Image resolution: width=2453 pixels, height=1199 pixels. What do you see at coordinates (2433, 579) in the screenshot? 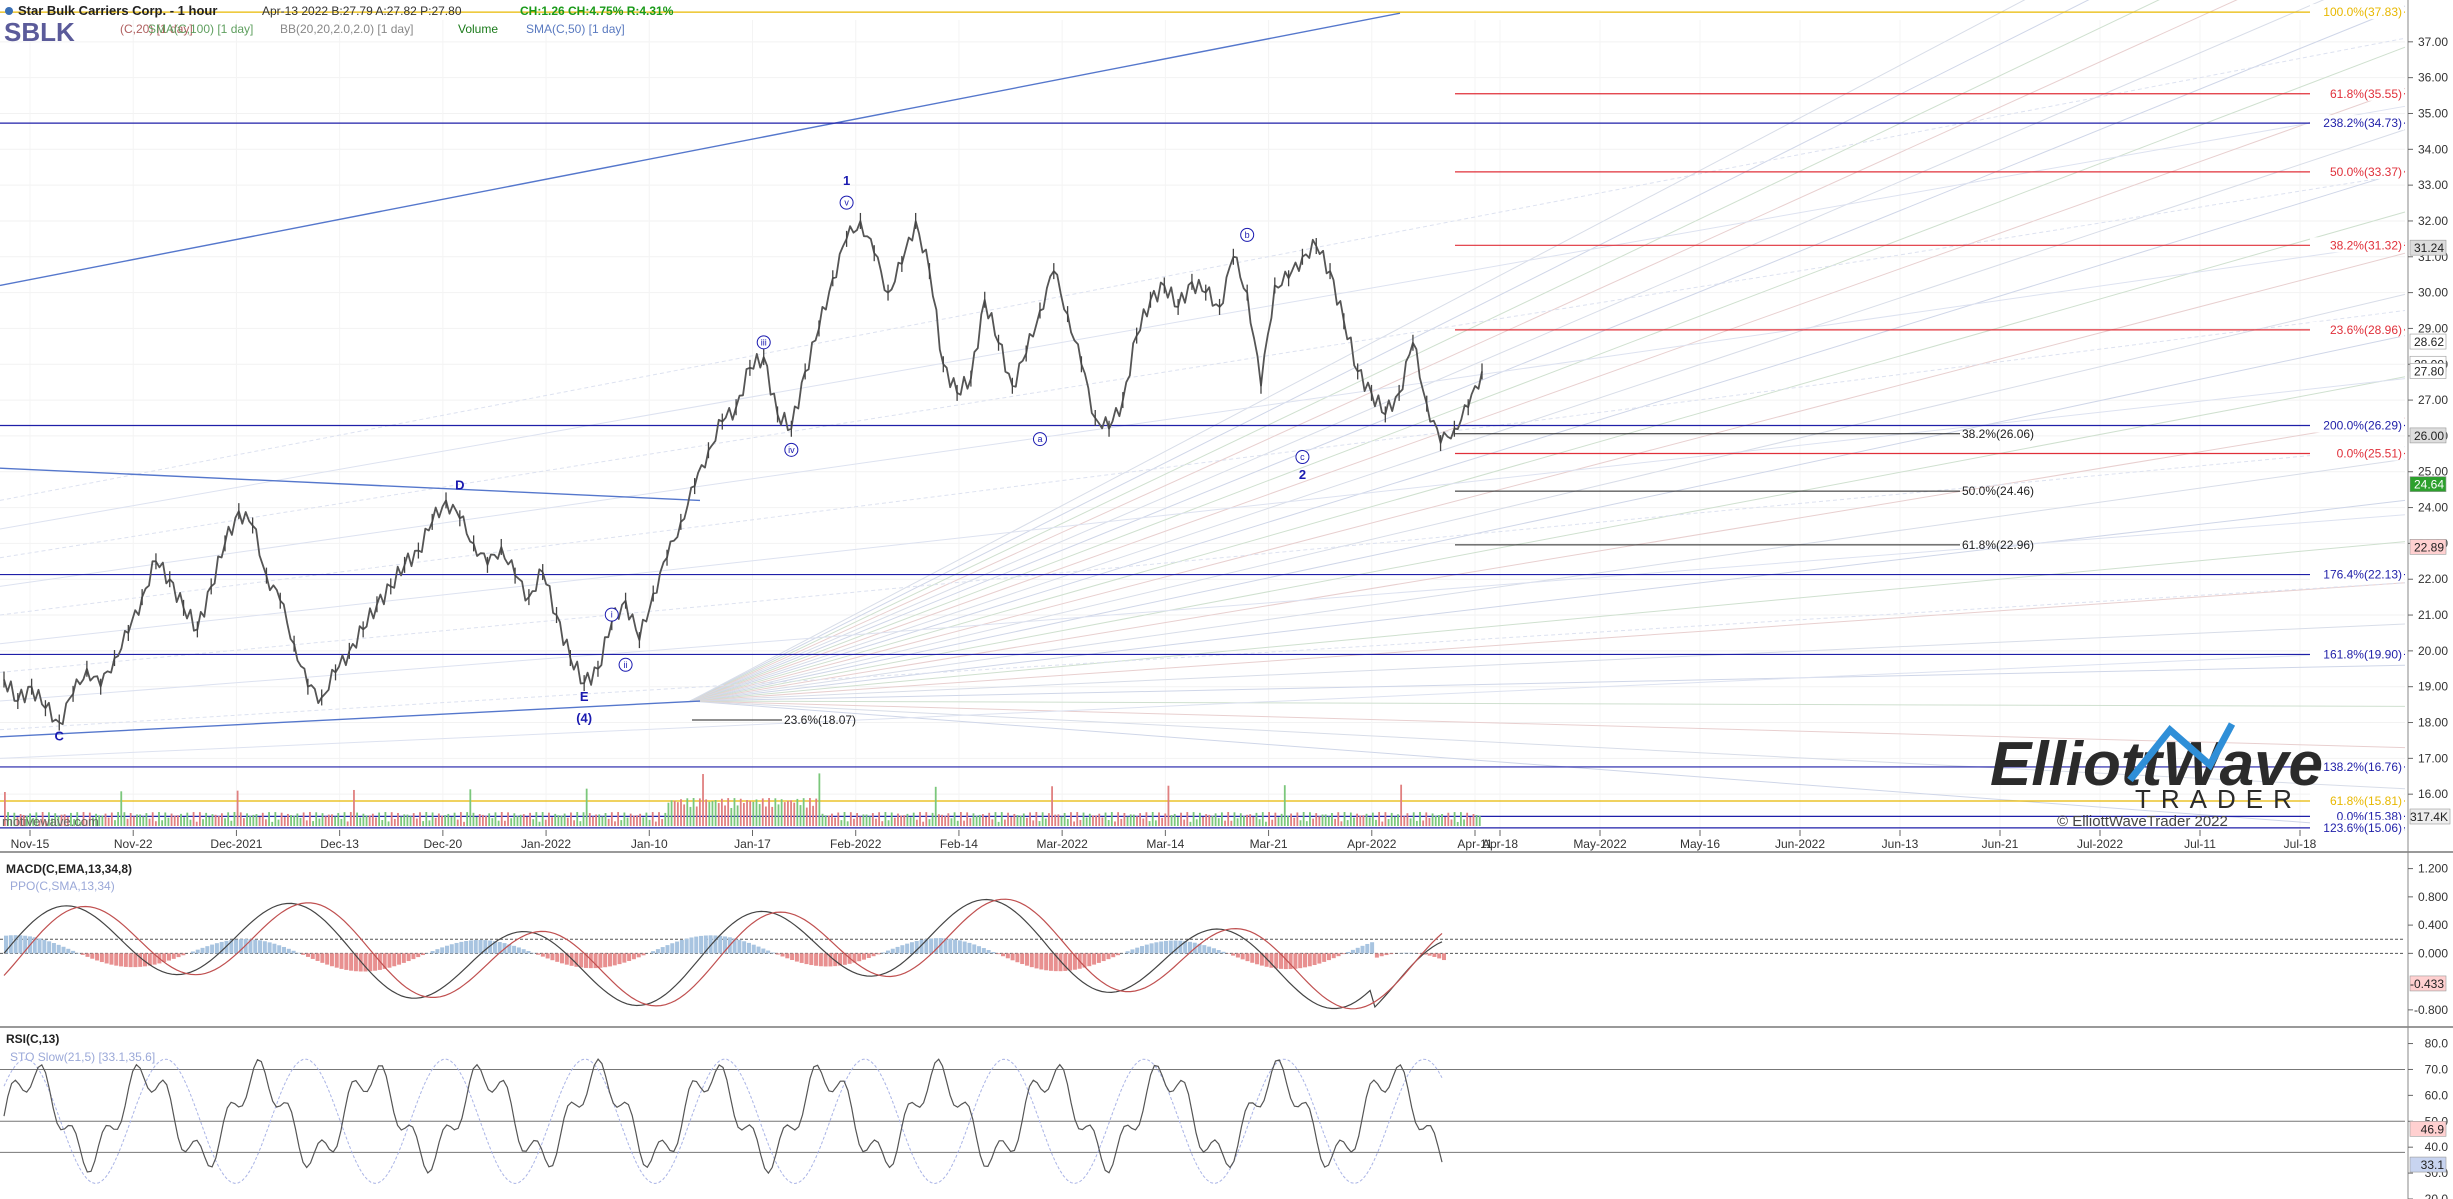
I see `y-tick-label: 22.00` at bounding box center [2433, 579].